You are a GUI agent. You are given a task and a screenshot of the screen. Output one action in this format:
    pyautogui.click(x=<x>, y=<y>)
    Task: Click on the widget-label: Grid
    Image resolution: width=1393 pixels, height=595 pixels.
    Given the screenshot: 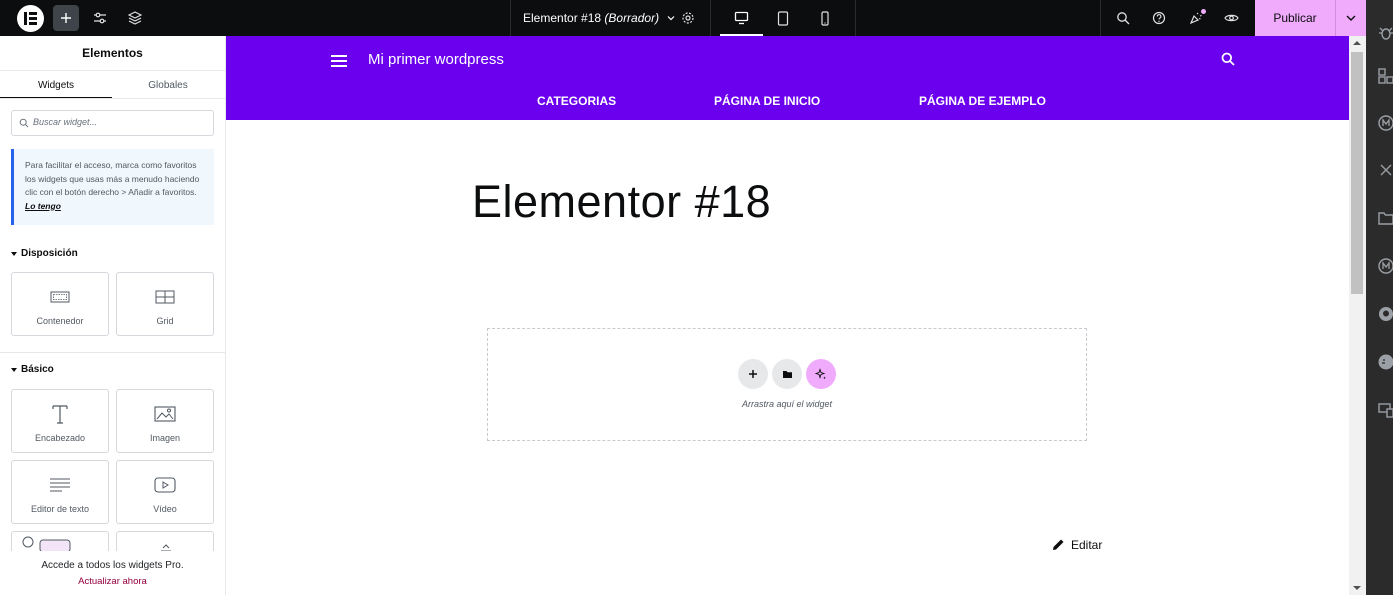 What is the action you would take?
    pyautogui.click(x=165, y=321)
    